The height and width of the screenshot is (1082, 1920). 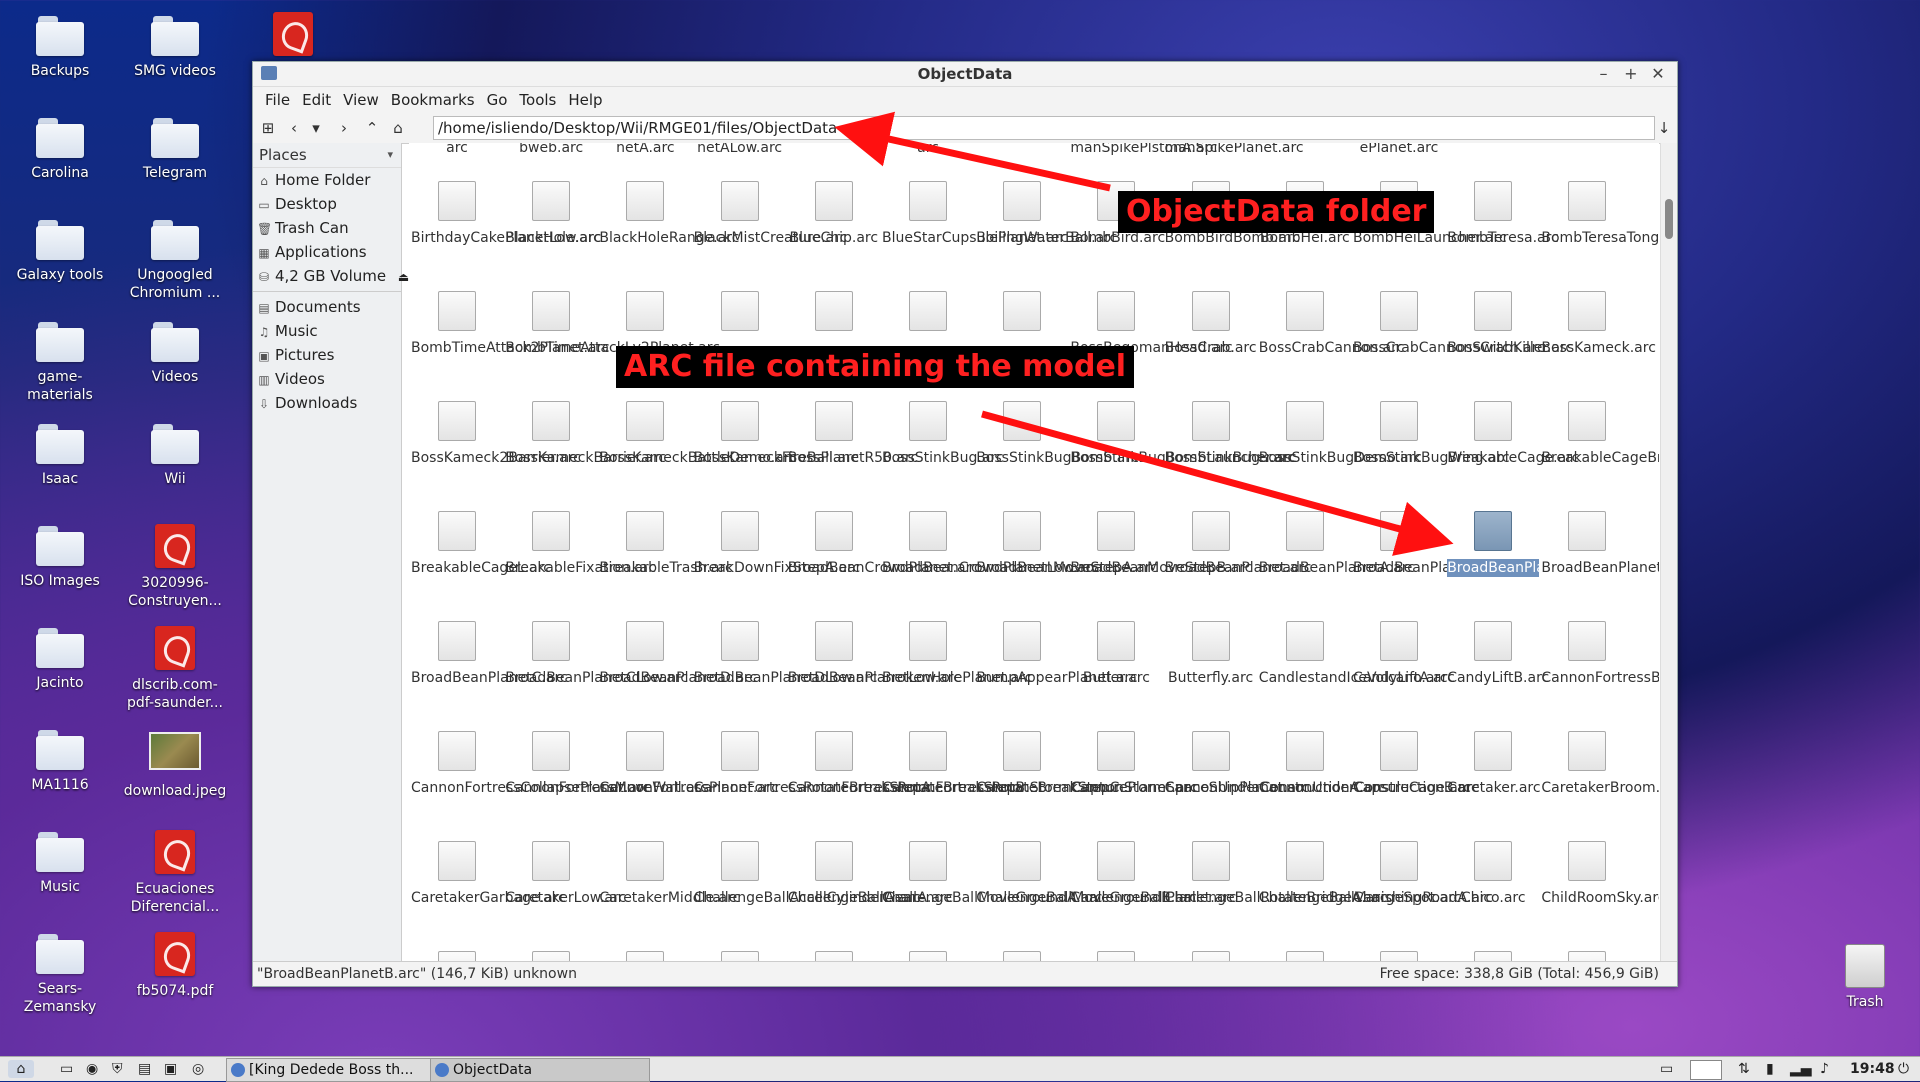 I want to click on network-icon: ⇅, so click(x=1744, y=1069).